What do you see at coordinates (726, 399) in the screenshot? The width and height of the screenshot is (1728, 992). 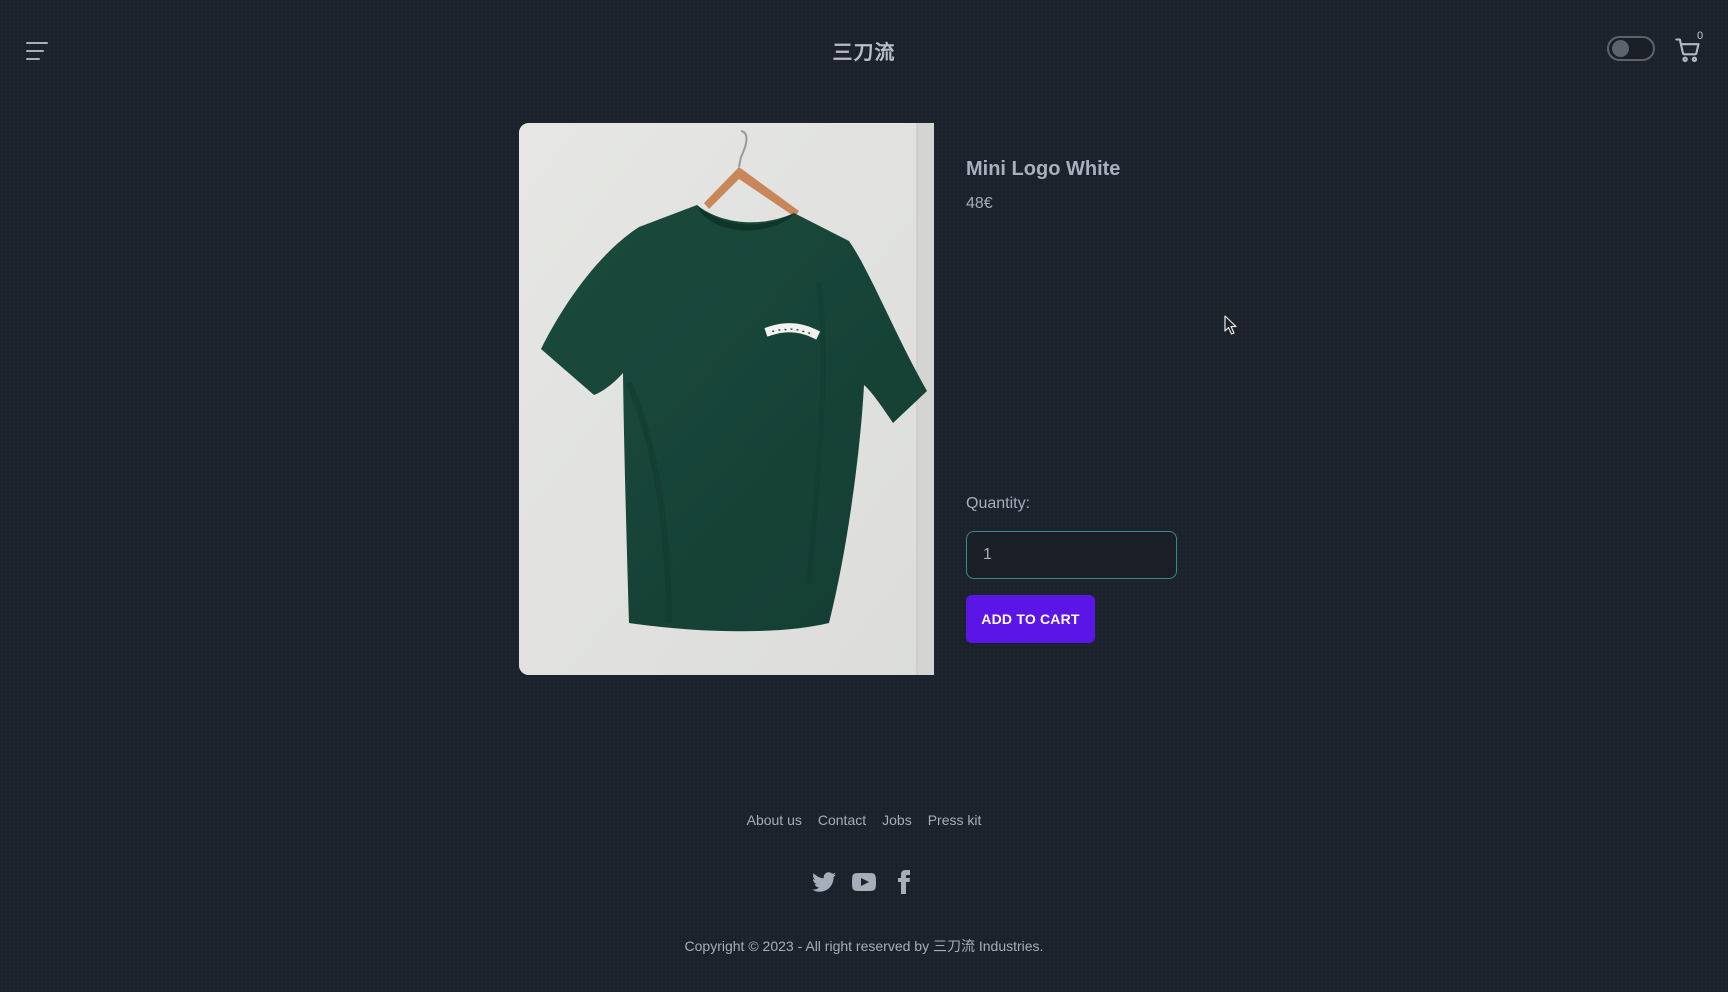 I see `product-image` at bounding box center [726, 399].